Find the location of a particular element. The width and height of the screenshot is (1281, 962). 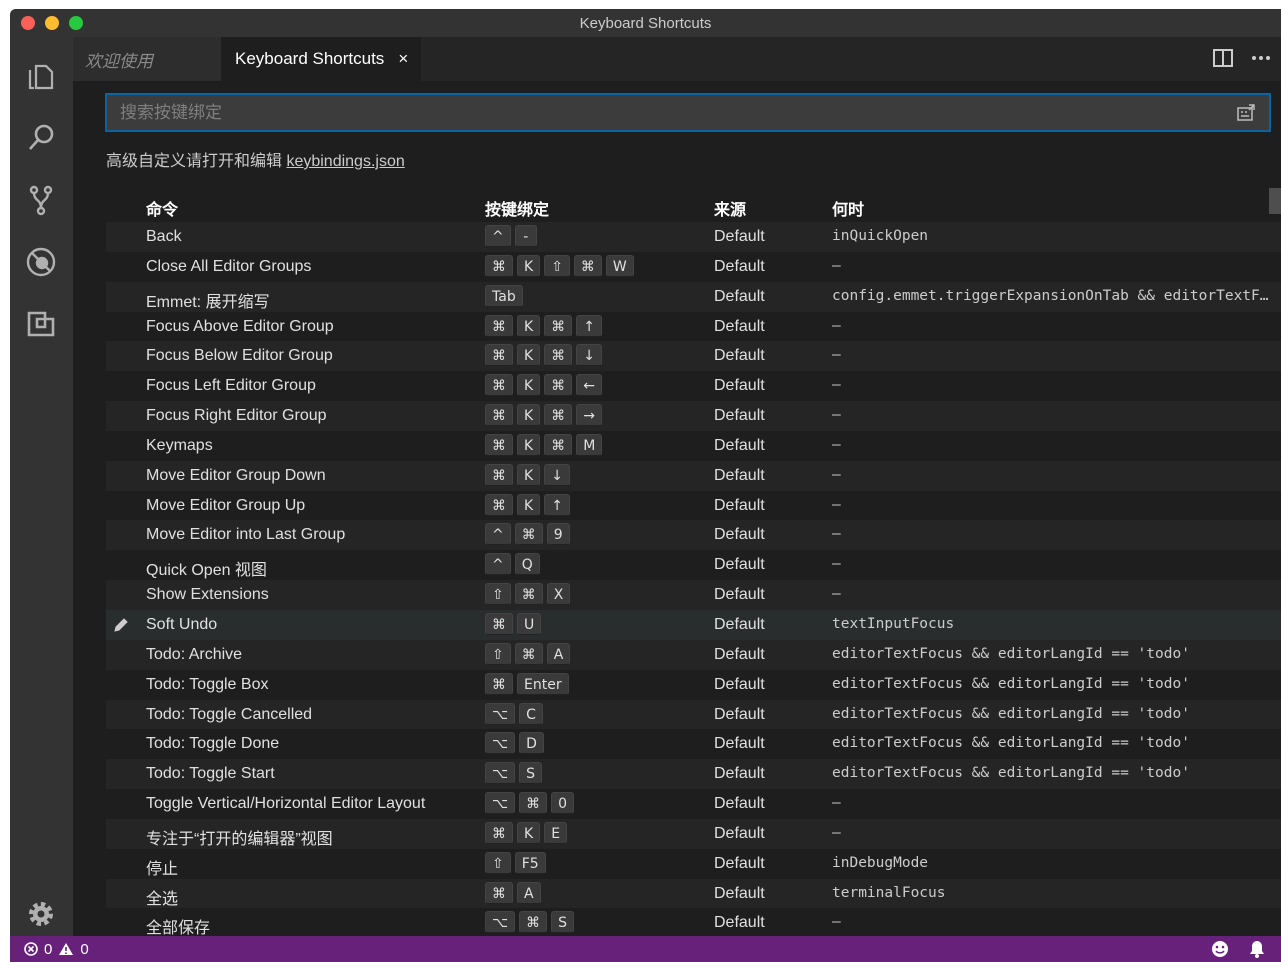

table-row: 全选 ⌘ A Default terminalFocus is located at coordinates (693, 893).